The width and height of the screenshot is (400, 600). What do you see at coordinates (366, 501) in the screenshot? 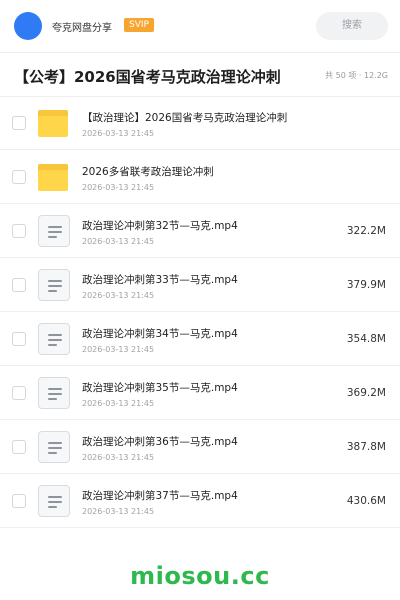
I see `item-size: 430.6M` at bounding box center [366, 501].